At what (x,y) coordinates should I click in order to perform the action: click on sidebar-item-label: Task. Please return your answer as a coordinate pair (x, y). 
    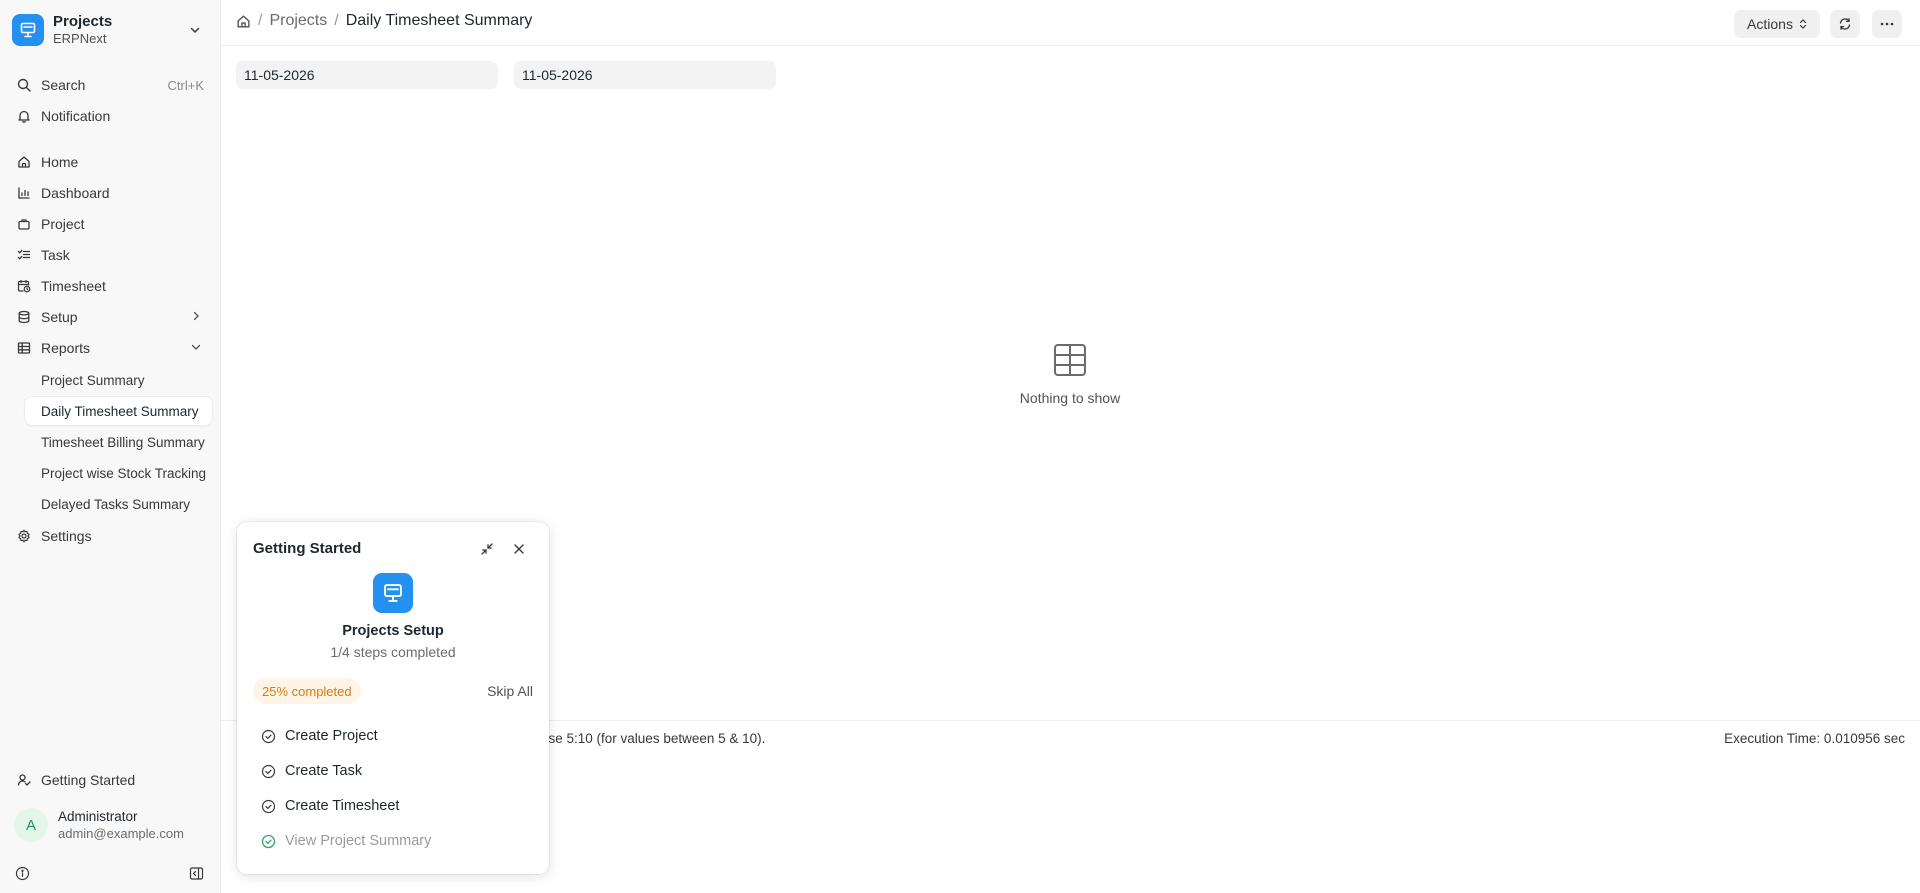
    Looking at the image, I should click on (55, 255).